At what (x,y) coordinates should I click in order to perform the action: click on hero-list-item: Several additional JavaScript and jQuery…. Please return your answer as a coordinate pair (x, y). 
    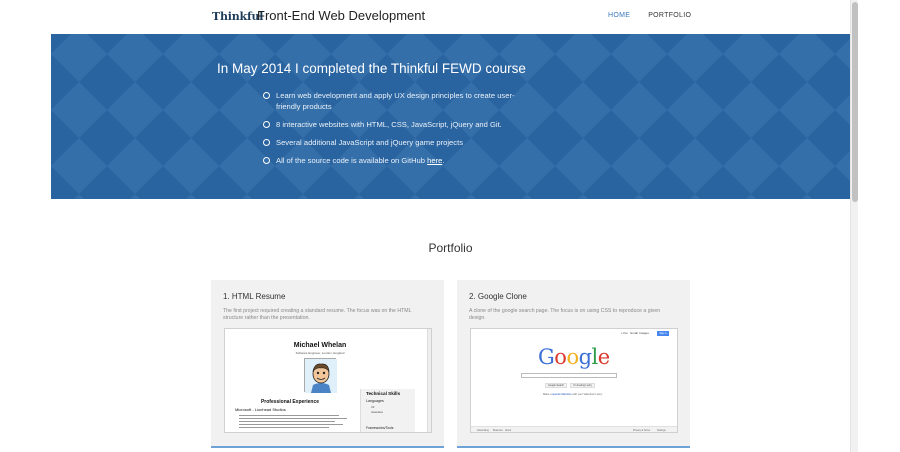
    Looking at the image, I should click on (398, 142).